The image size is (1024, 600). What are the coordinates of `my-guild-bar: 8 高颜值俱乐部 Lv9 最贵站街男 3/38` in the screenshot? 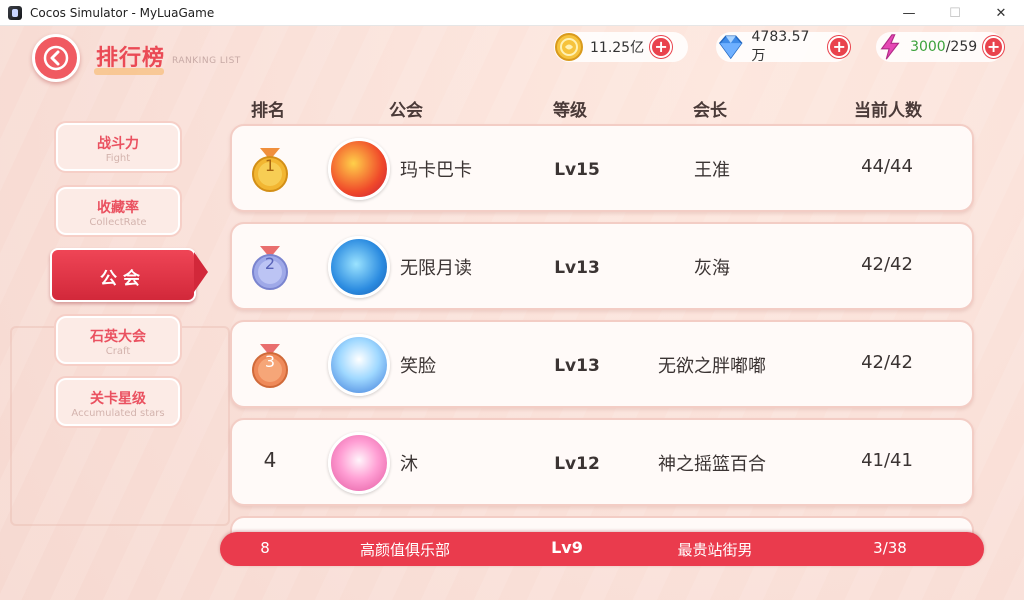 It's located at (602, 549).